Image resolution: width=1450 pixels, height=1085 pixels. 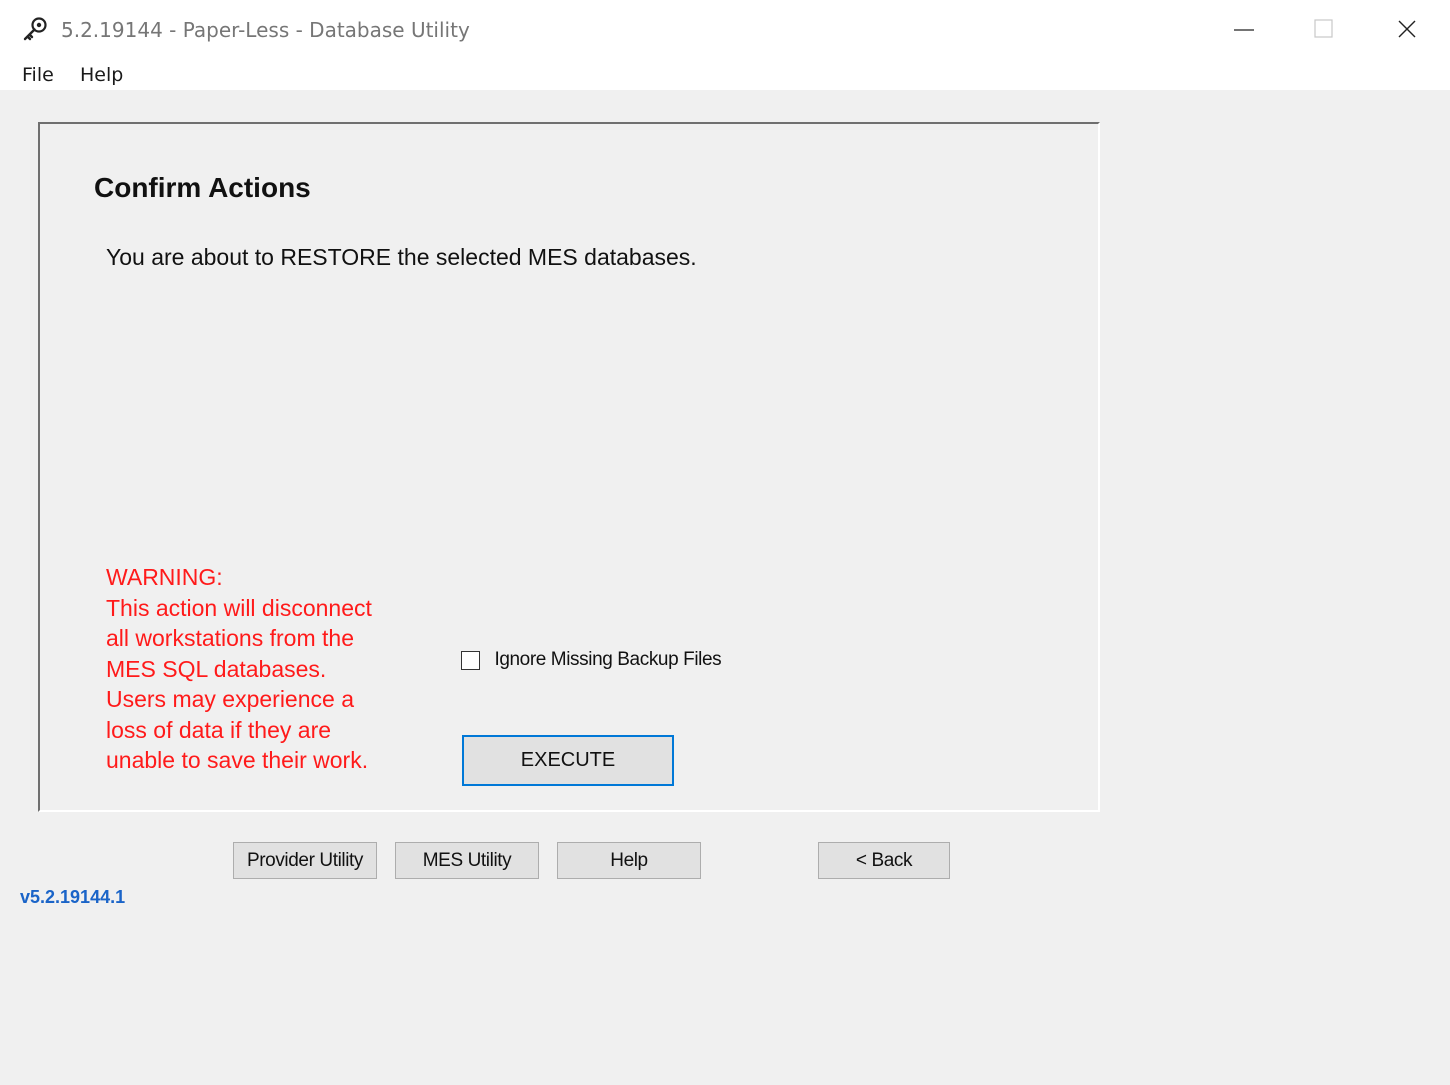 I want to click on close-icon, so click(x=1407, y=29).